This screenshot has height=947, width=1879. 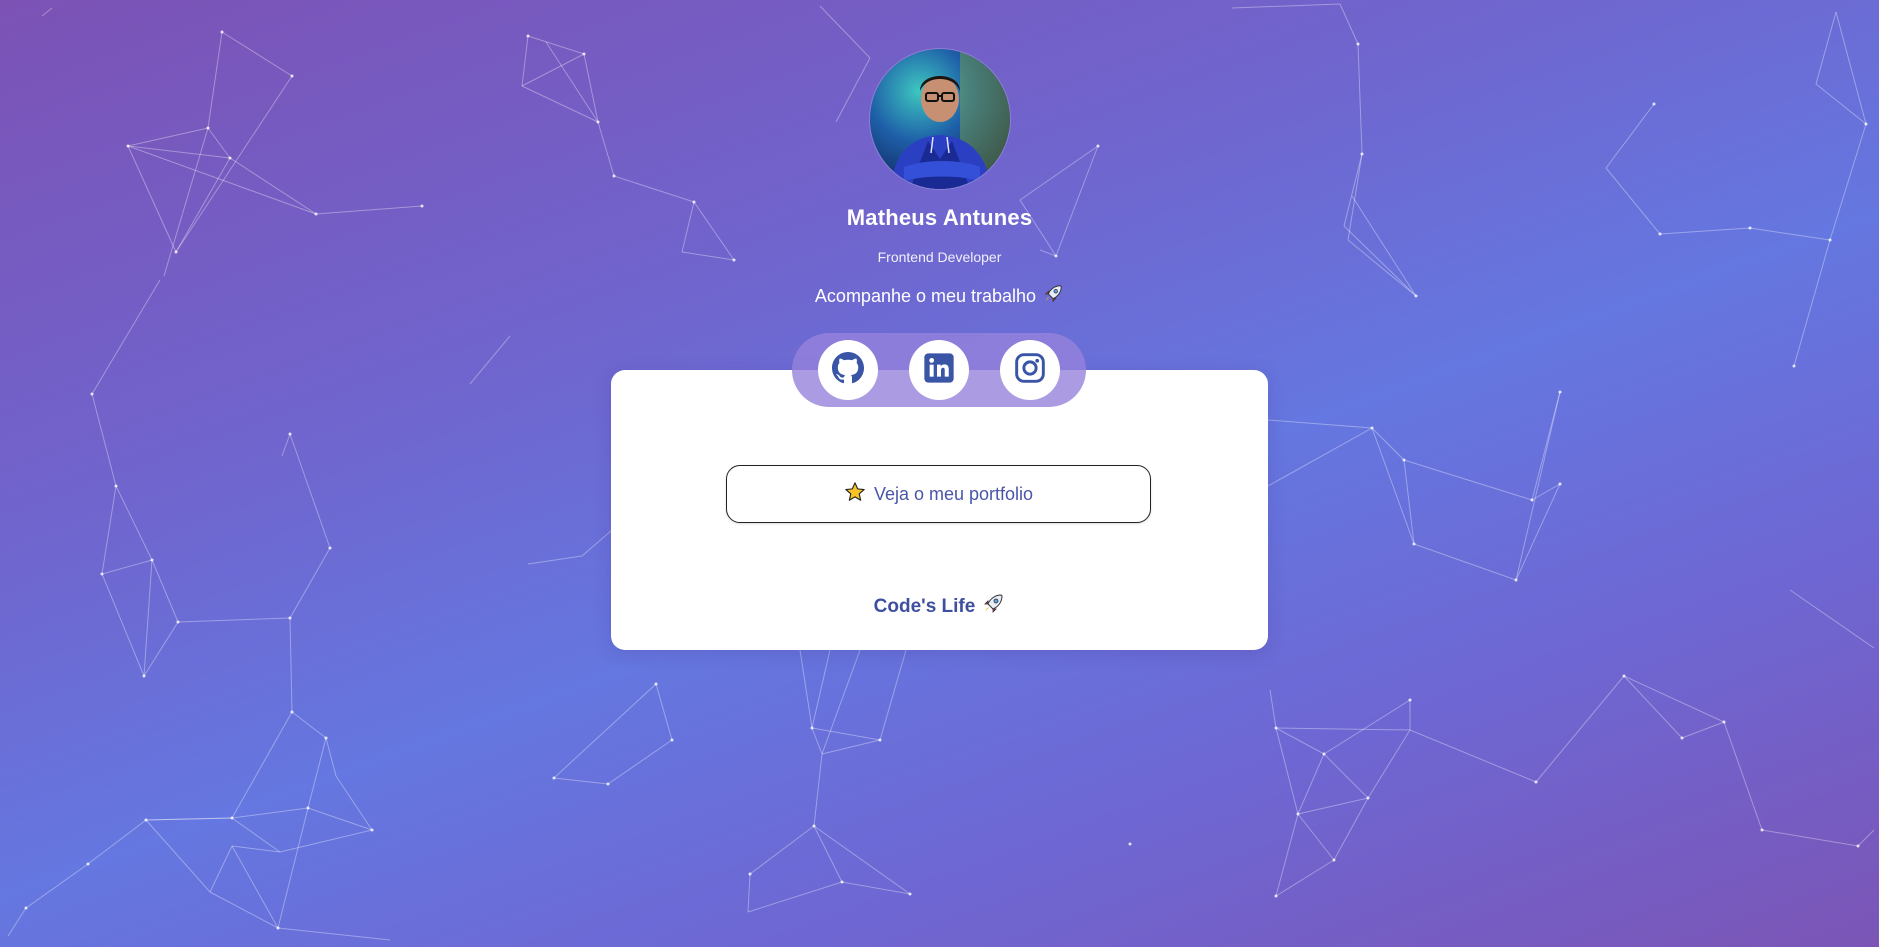 I want to click on social-links-bar, so click(x=939, y=370).